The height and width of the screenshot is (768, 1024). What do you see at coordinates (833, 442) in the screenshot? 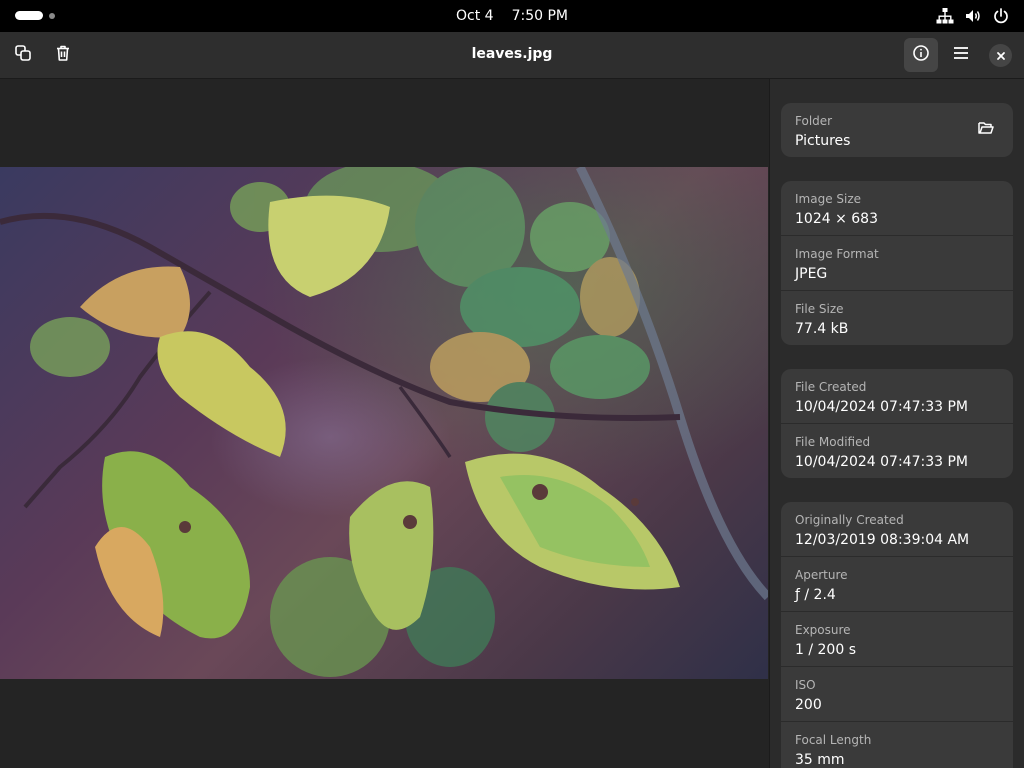
I see `file-modified-label: File Modified` at bounding box center [833, 442].